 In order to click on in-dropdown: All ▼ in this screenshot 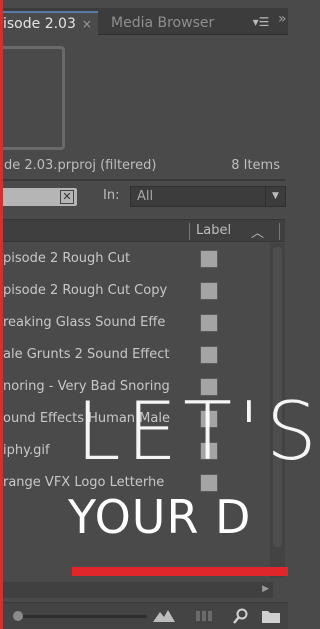, I will do `click(208, 196)`.